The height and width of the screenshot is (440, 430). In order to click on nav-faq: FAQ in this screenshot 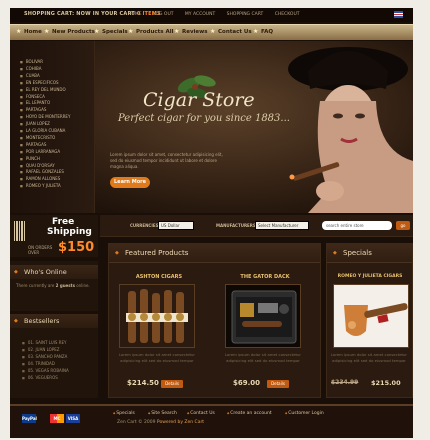, I will do `click(267, 32)`.